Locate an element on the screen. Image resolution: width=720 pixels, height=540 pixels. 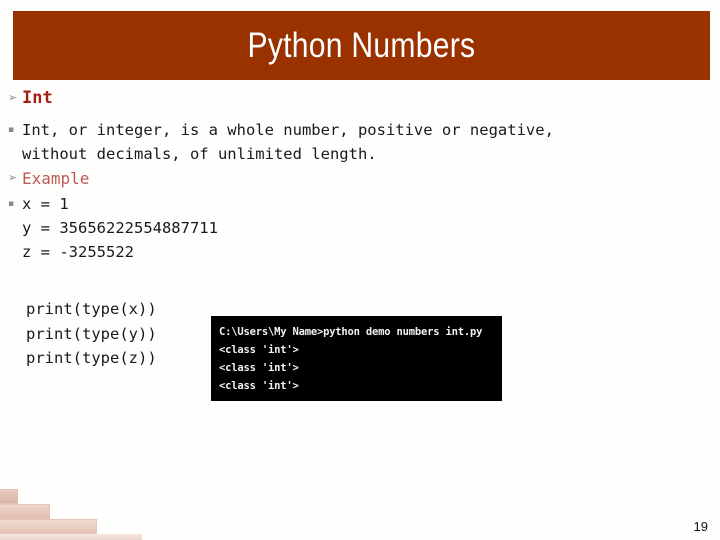
decorative-stair-blocks is located at coordinates (71, 510).